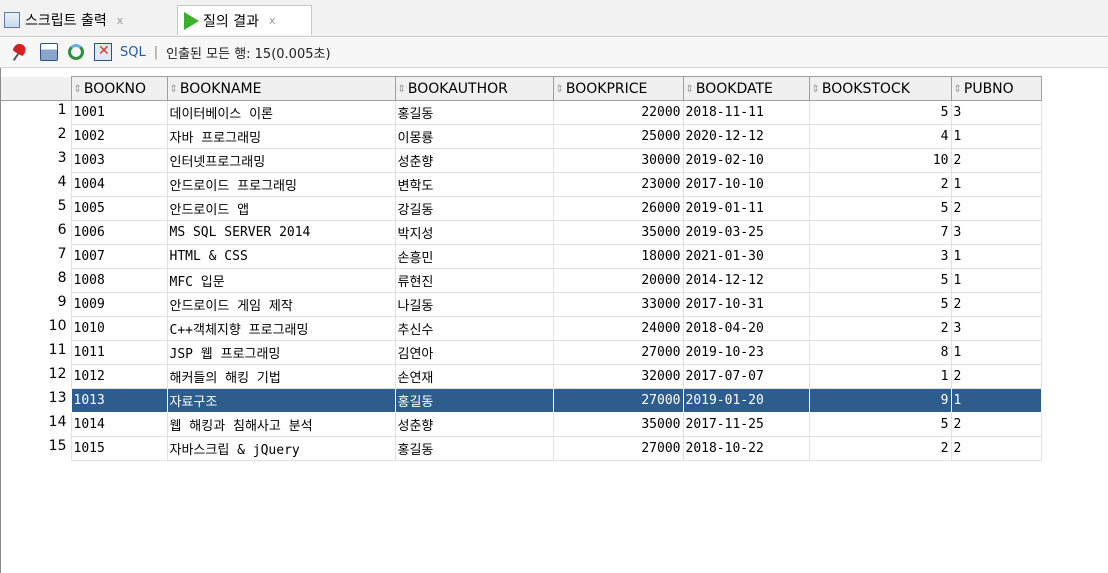  I want to click on cell-bookname: 해커들의 해킹 기법, so click(281, 376).